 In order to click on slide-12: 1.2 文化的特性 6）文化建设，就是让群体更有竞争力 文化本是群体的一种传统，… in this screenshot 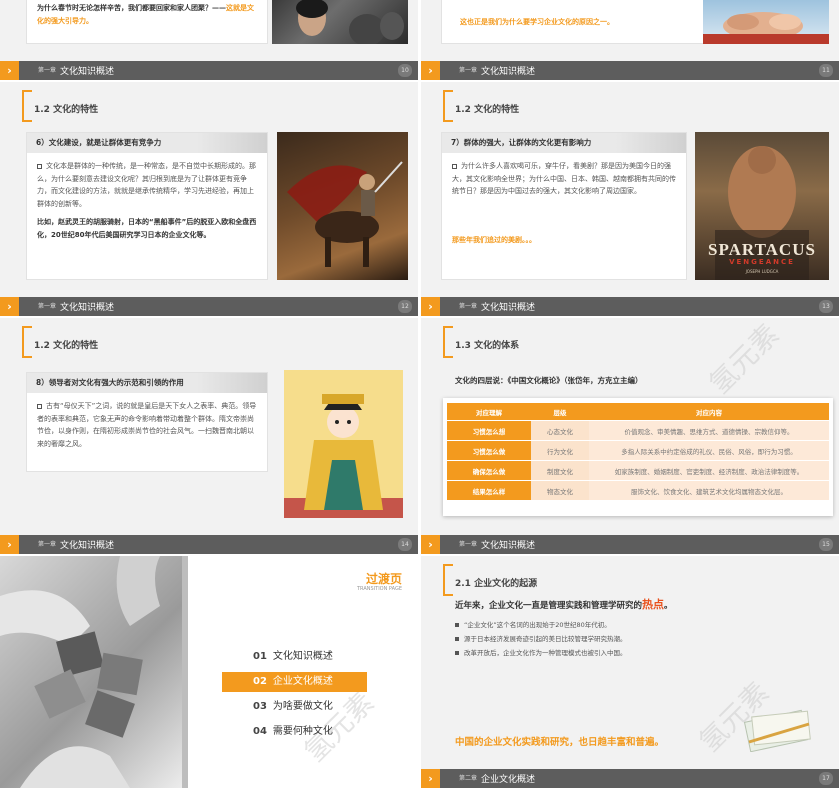, I will do `click(209, 199)`.